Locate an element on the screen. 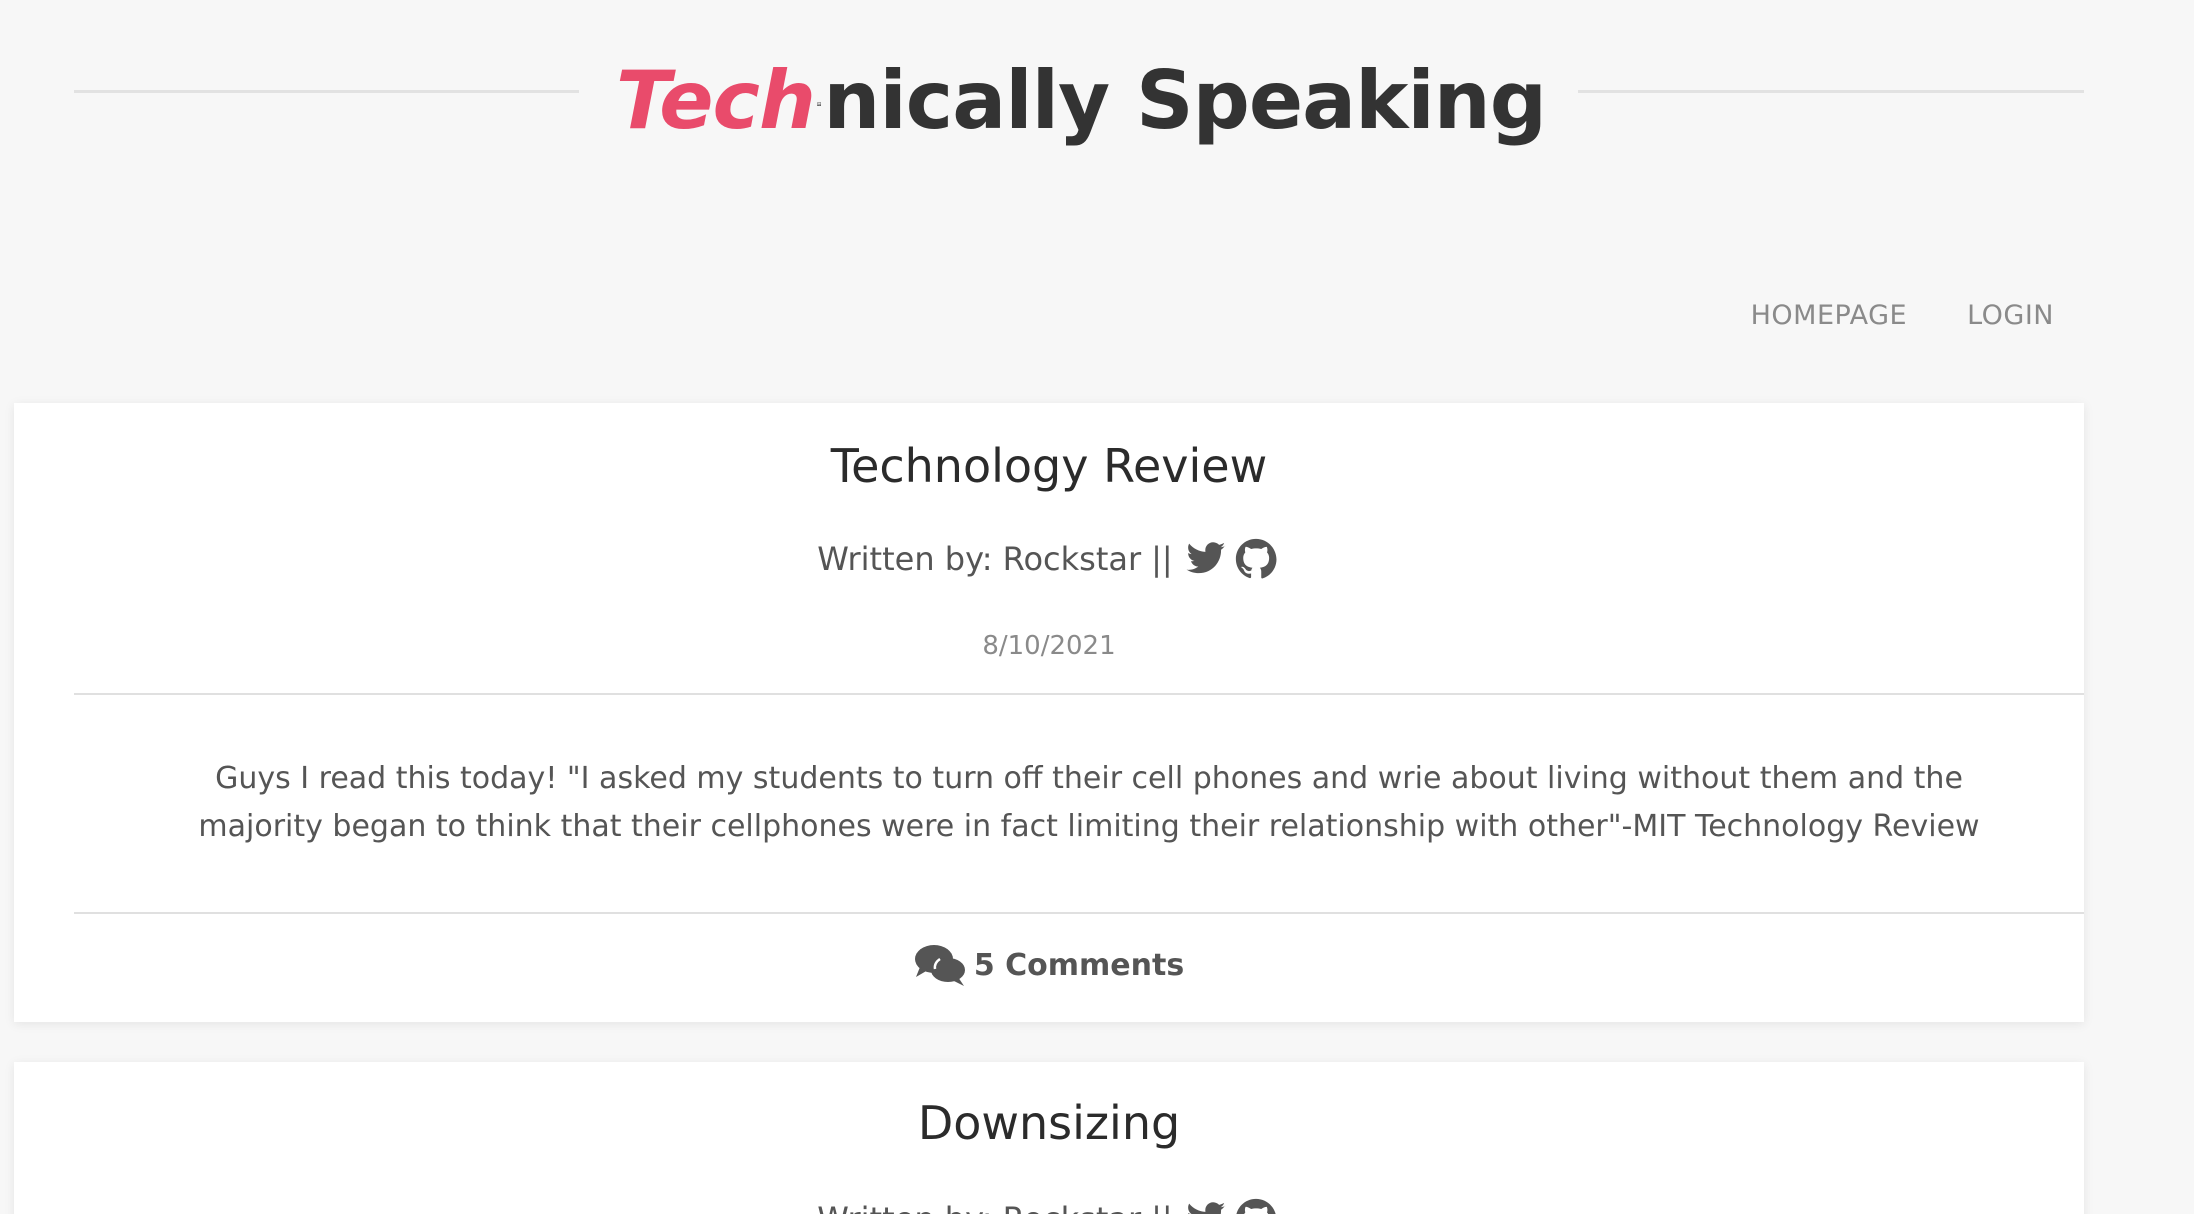  post-title: Technology Review is located at coordinates (1049, 466).